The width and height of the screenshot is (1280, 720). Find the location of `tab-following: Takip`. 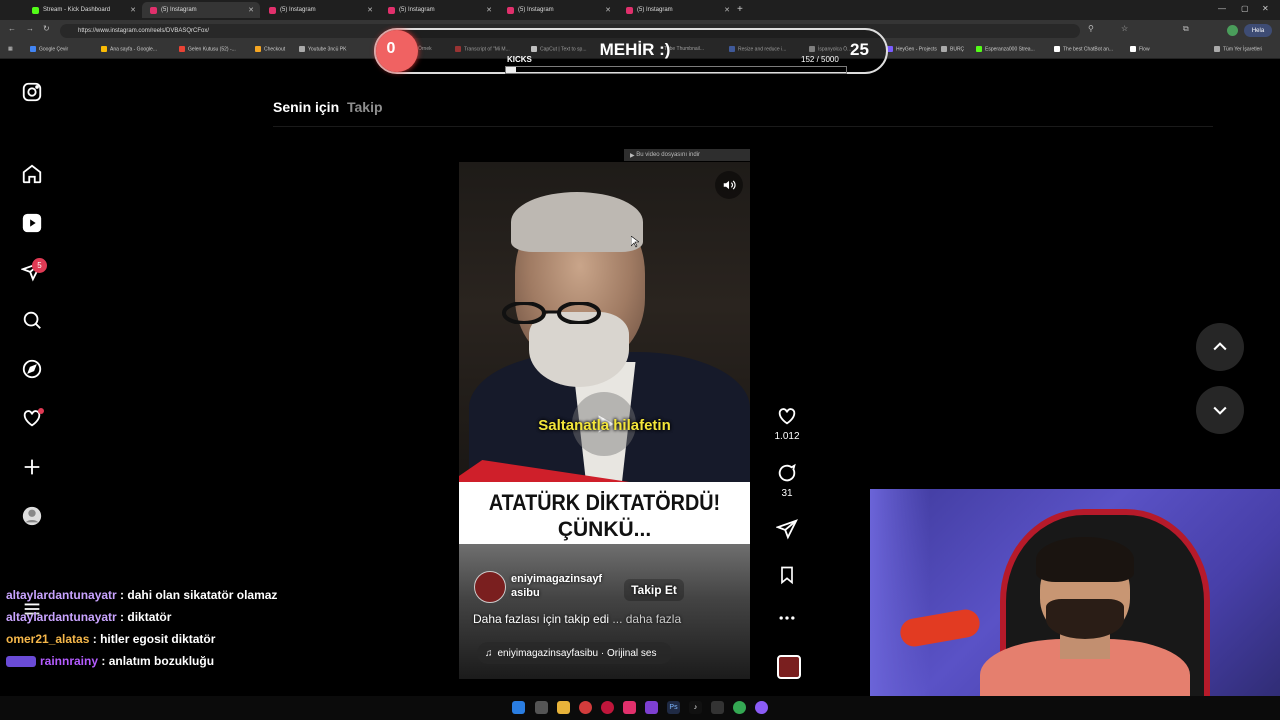

tab-following: Takip is located at coordinates (365, 107).